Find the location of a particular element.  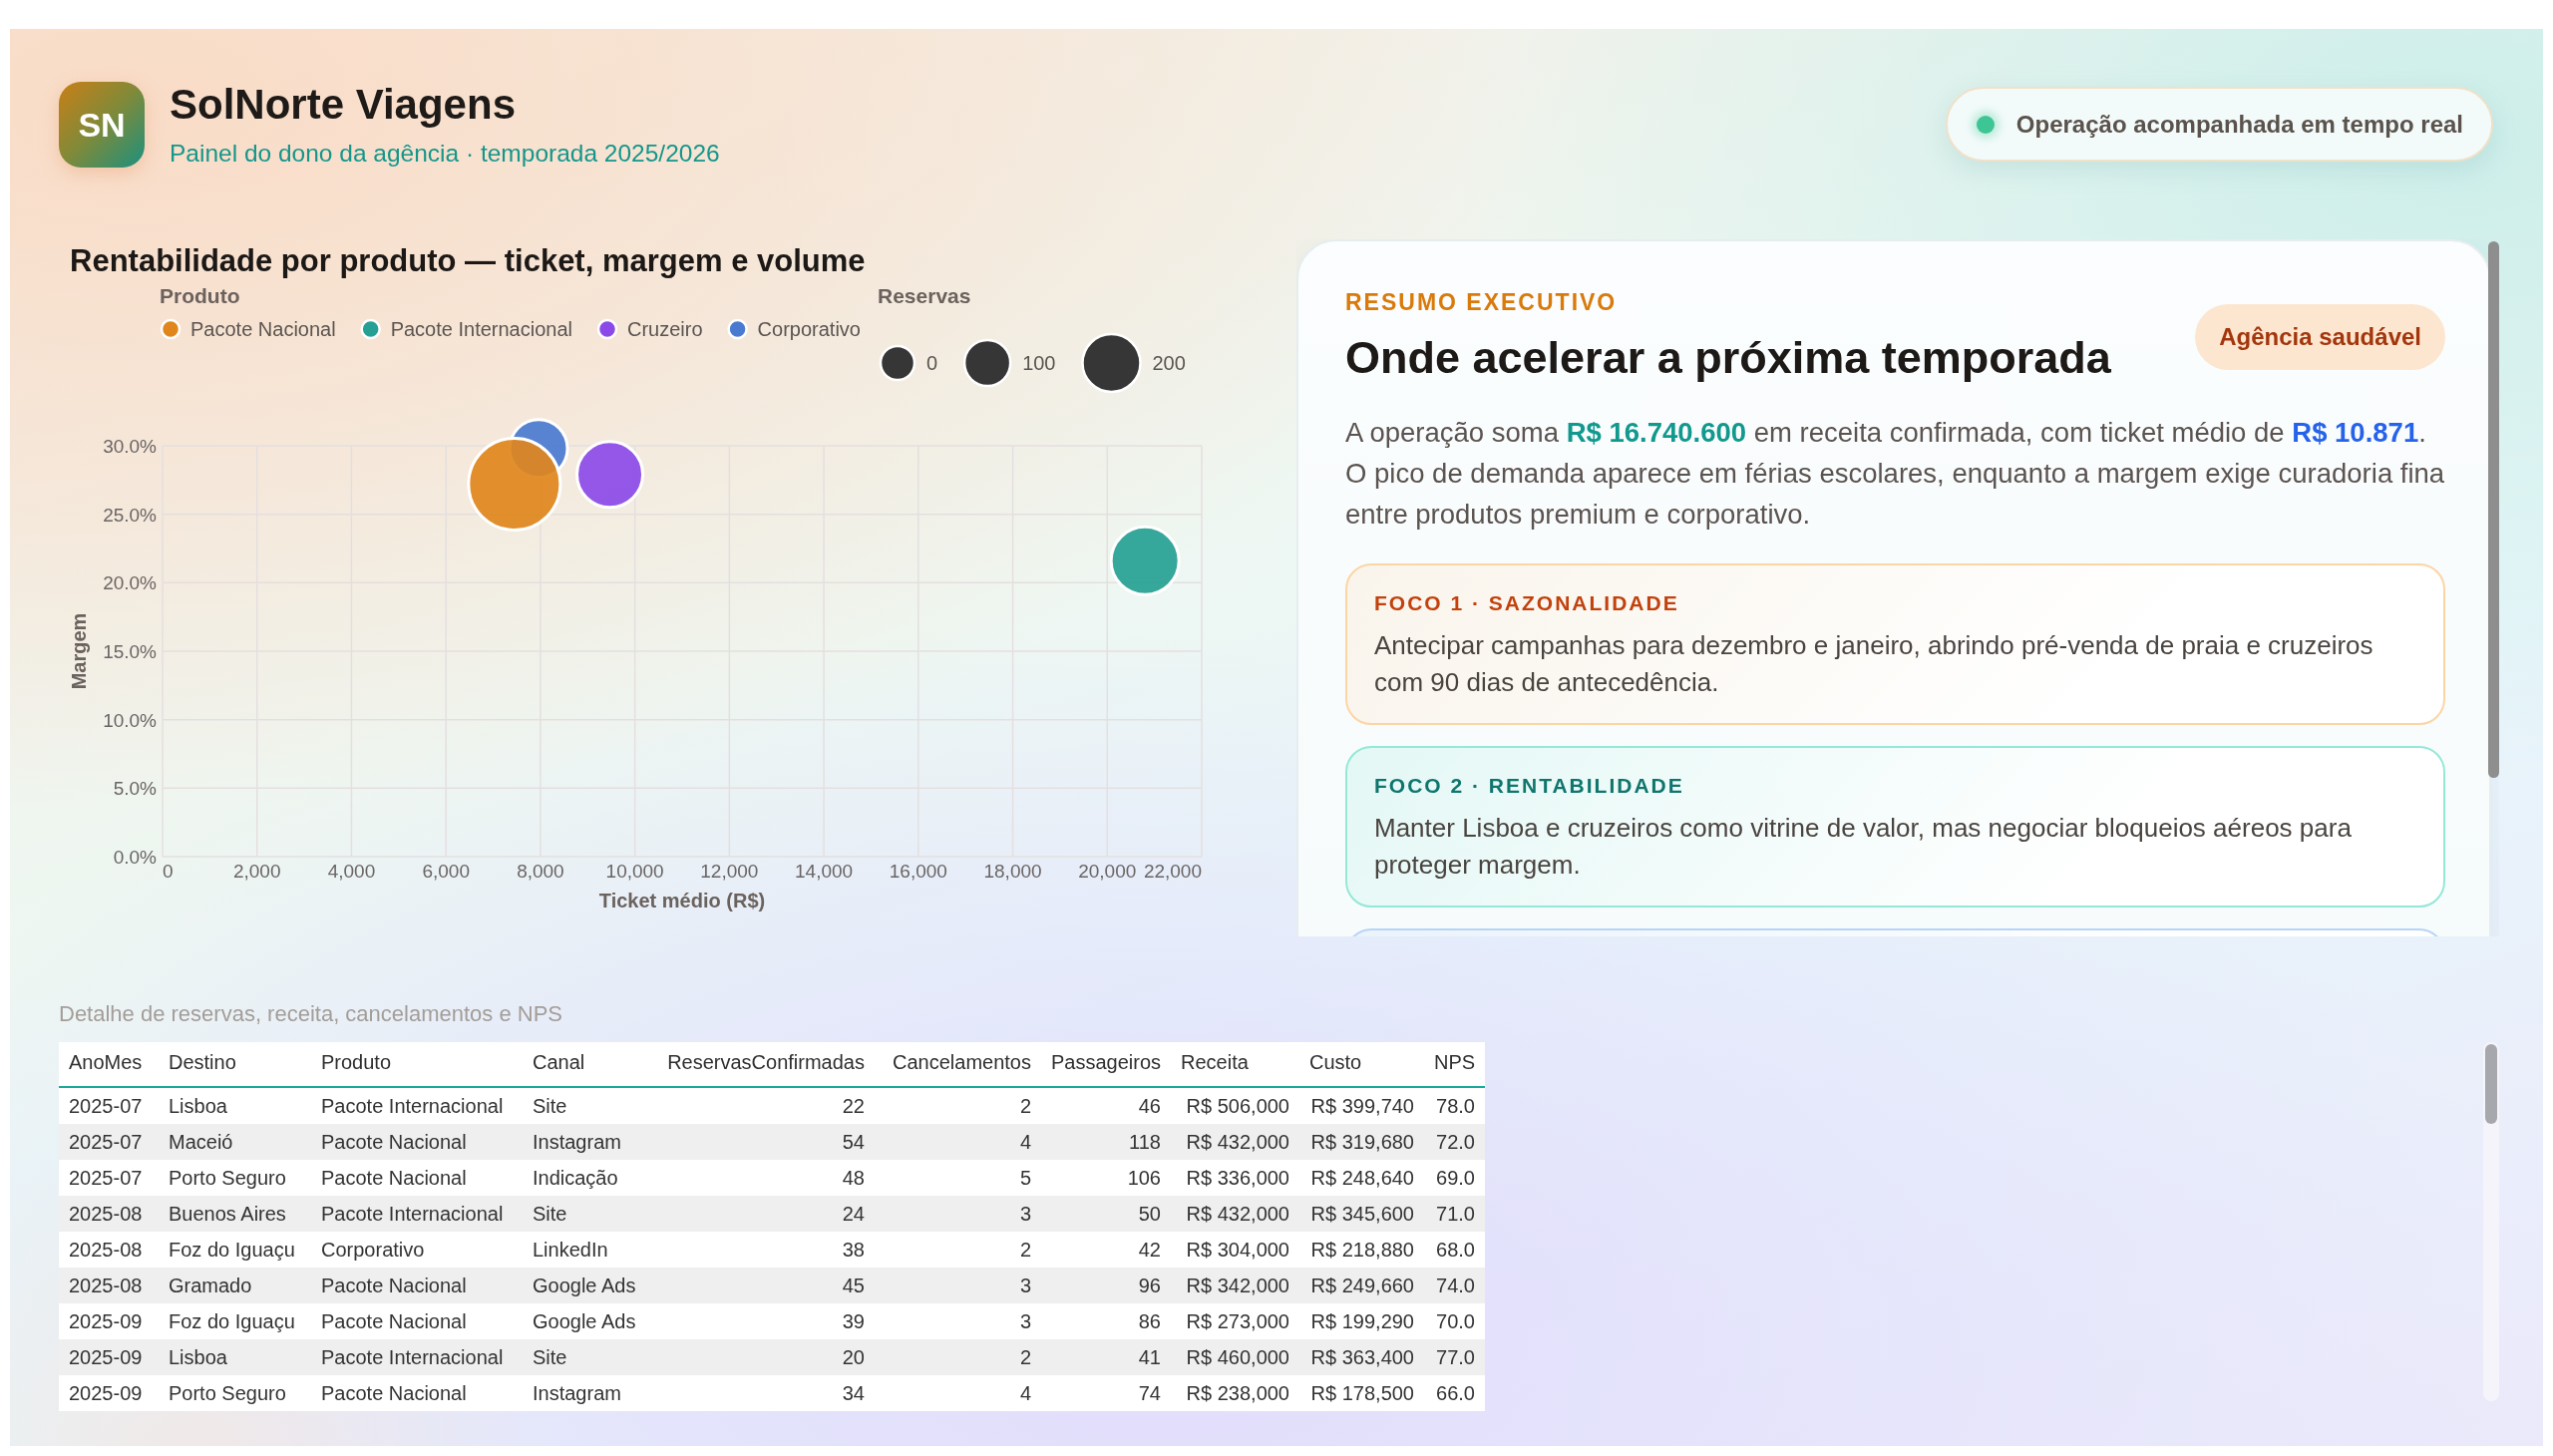

axis-tick-label: 20,000 is located at coordinates (1107, 871).